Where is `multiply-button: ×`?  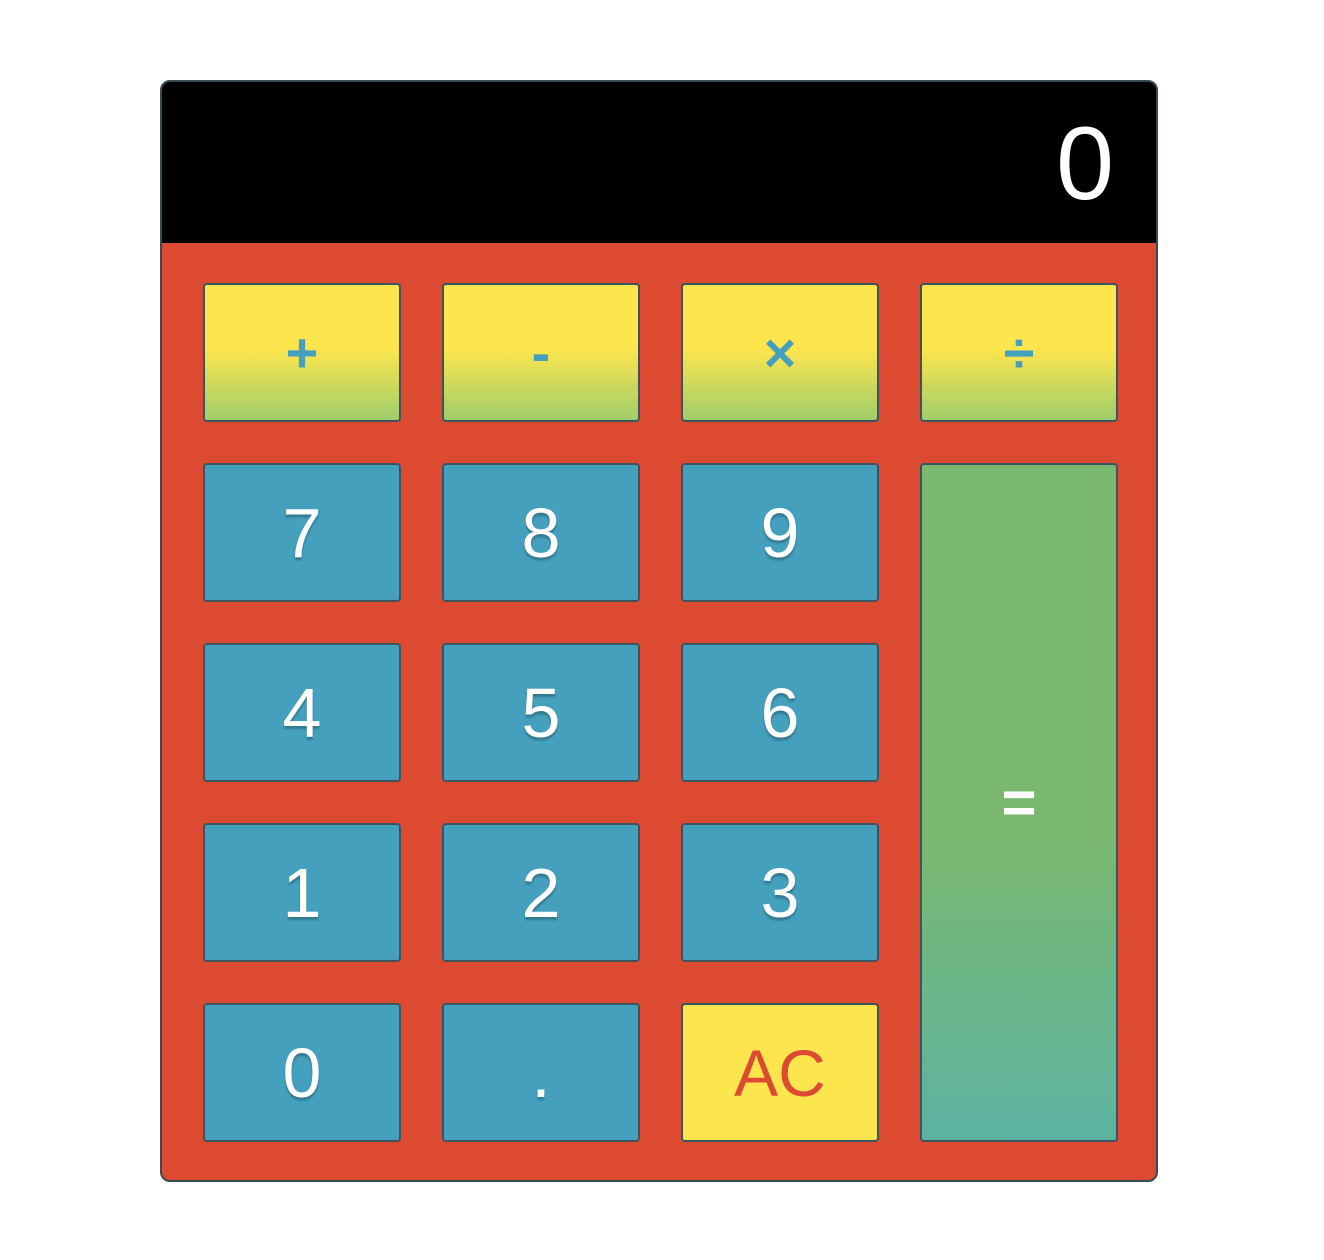 multiply-button: × is located at coordinates (780, 352).